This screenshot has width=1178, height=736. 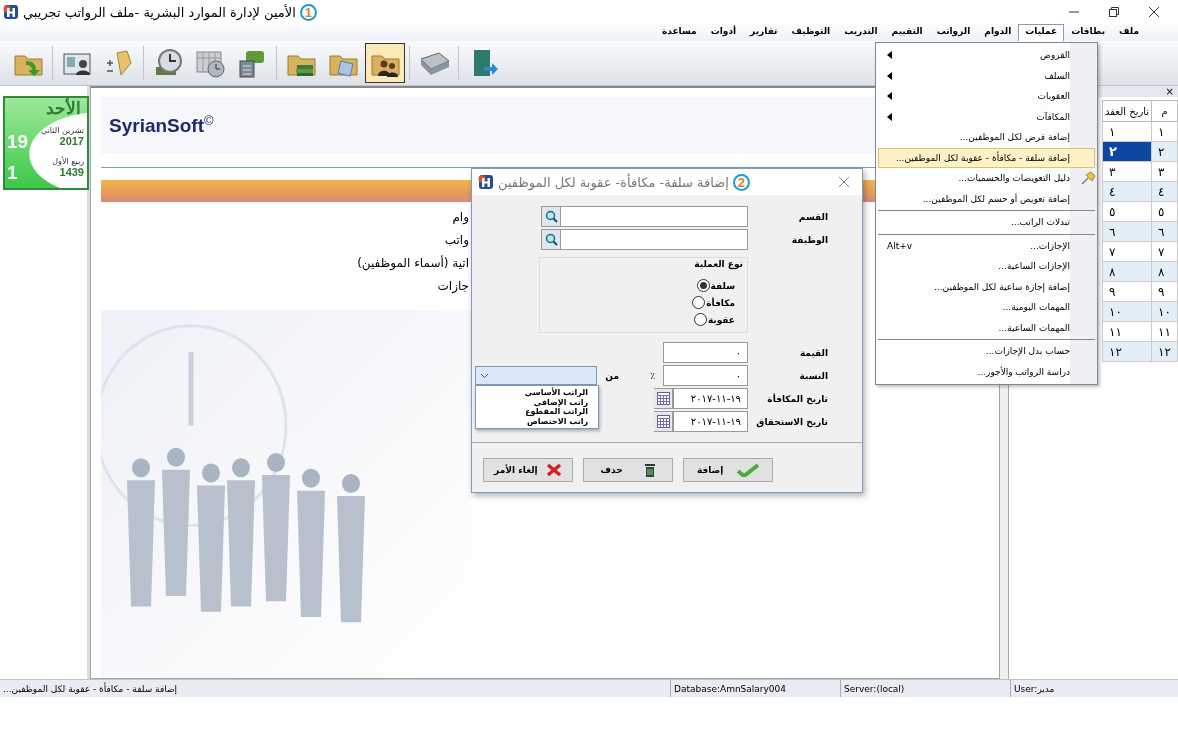 What do you see at coordinates (452, 286) in the screenshot?
I see `description-line: جازات` at bounding box center [452, 286].